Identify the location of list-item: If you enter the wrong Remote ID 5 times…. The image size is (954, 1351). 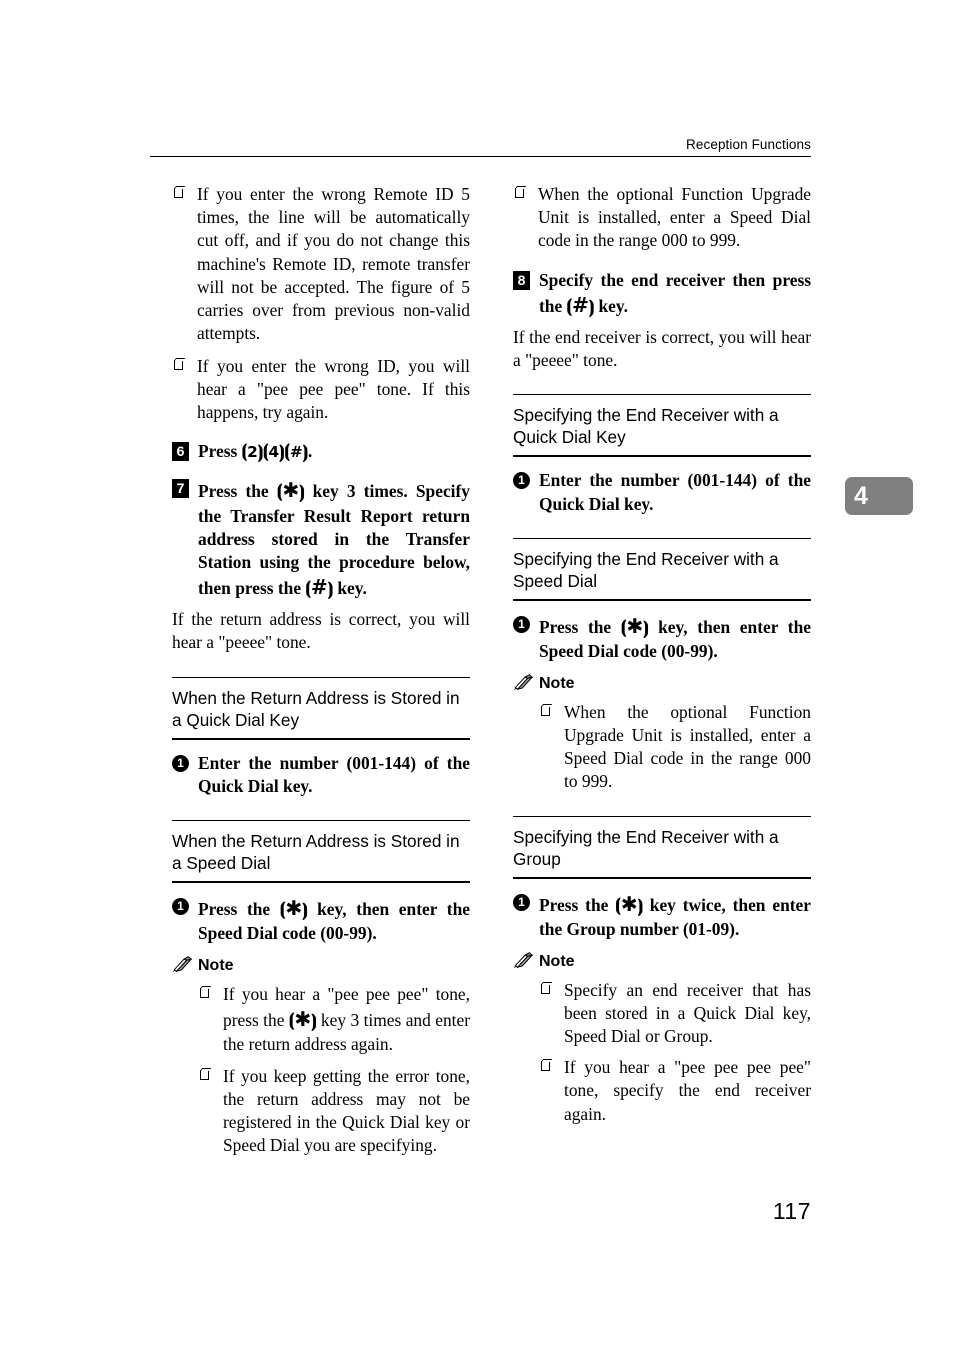
(321, 264).